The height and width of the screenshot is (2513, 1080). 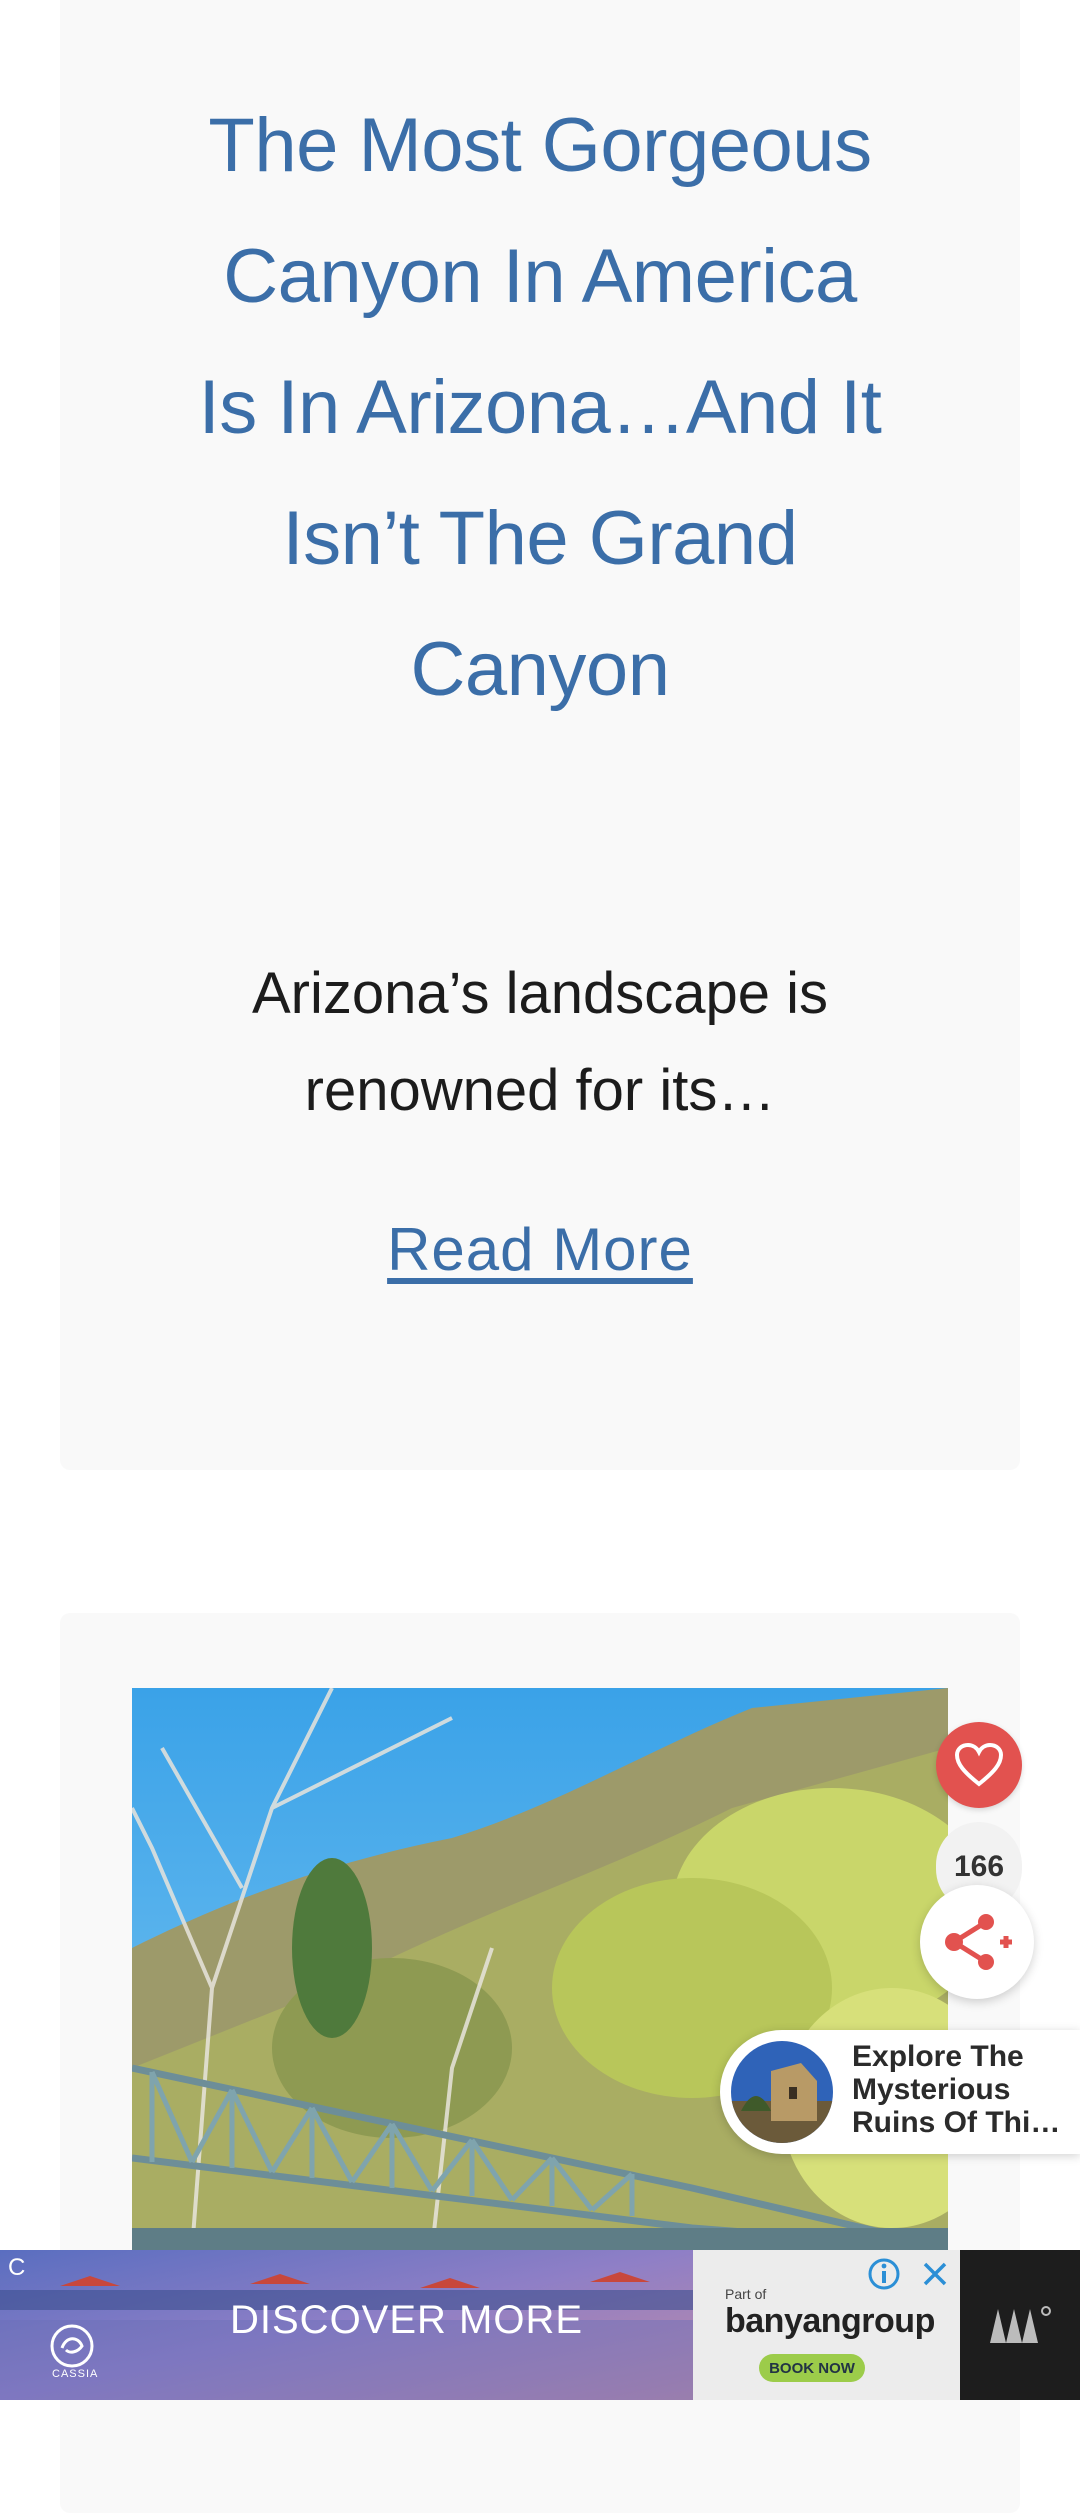 I want to click on ad-network-badge, so click(x=1020, y=2325).